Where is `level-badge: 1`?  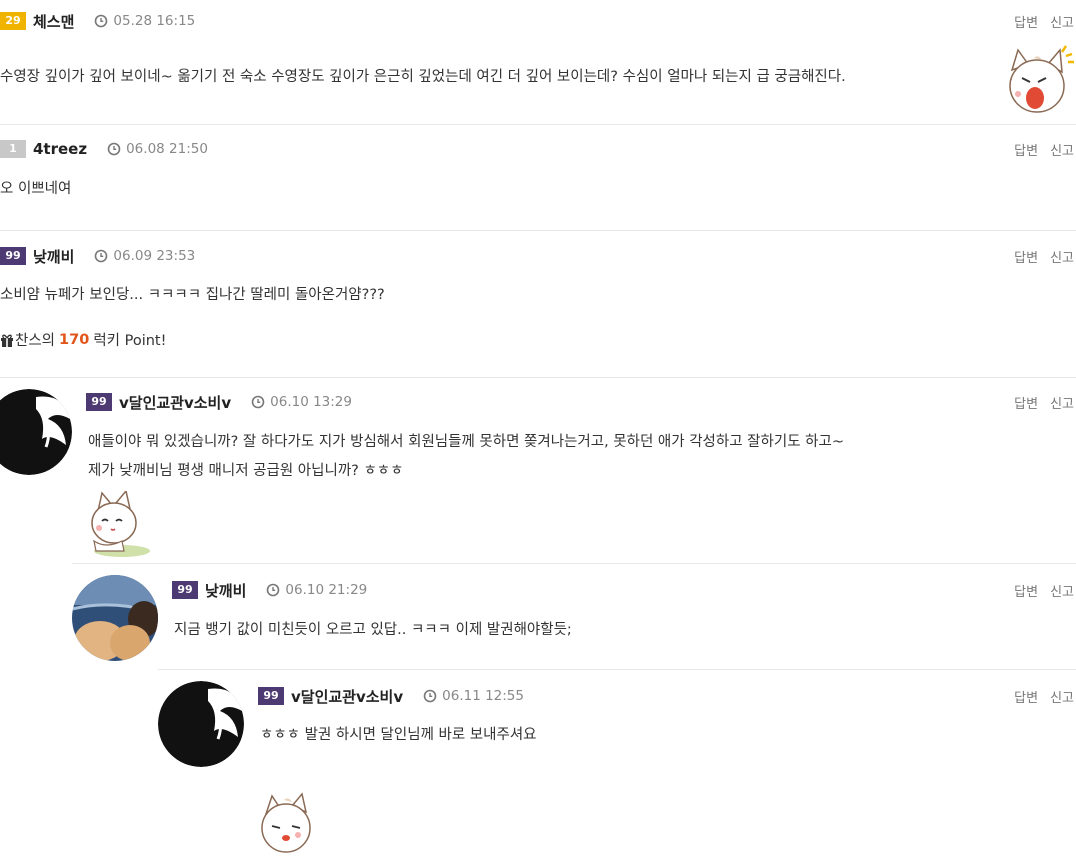
level-badge: 1 is located at coordinates (13, 149).